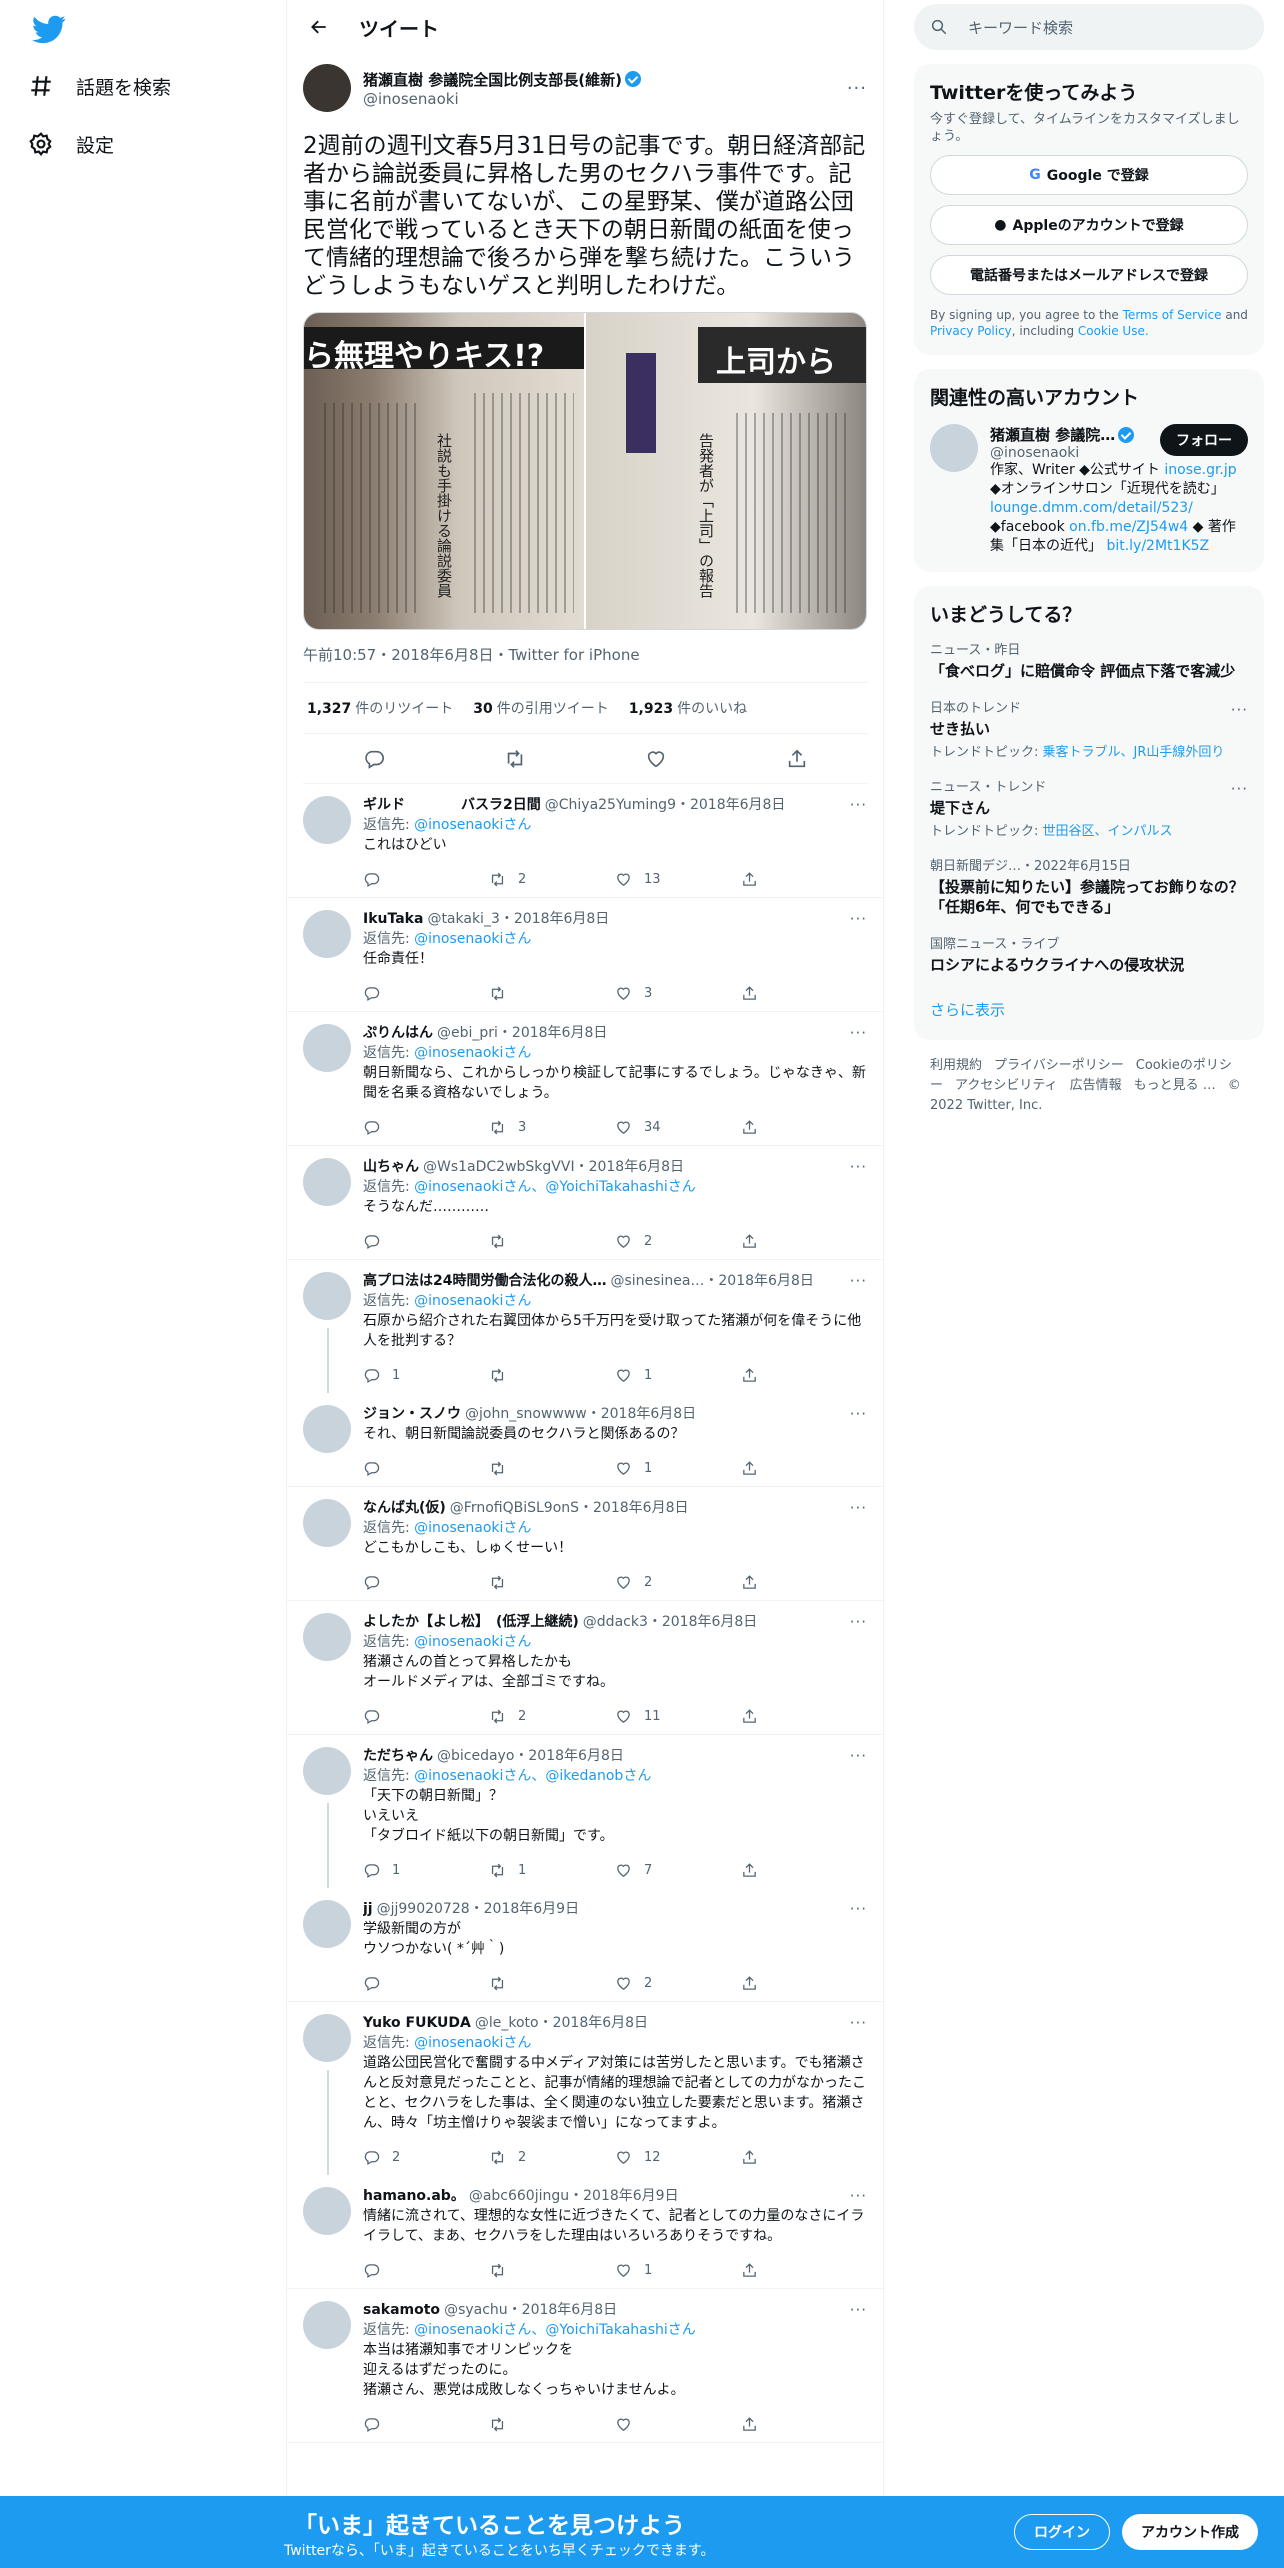 This screenshot has width=1284, height=2568. Describe the element at coordinates (678, 993) in the screenshot. I see `like-button: 3` at that location.